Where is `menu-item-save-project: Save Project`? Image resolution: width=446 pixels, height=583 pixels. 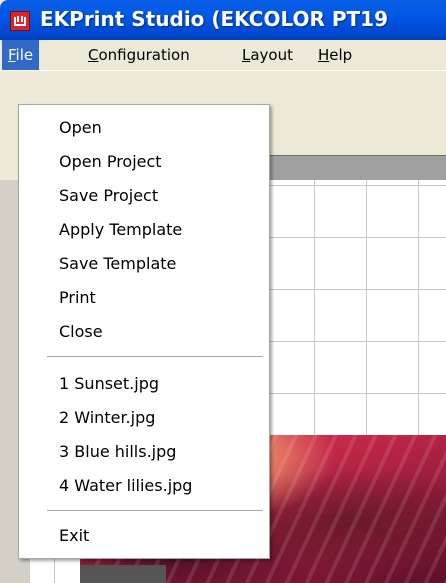 menu-item-save-project: Save Project is located at coordinates (144, 196).